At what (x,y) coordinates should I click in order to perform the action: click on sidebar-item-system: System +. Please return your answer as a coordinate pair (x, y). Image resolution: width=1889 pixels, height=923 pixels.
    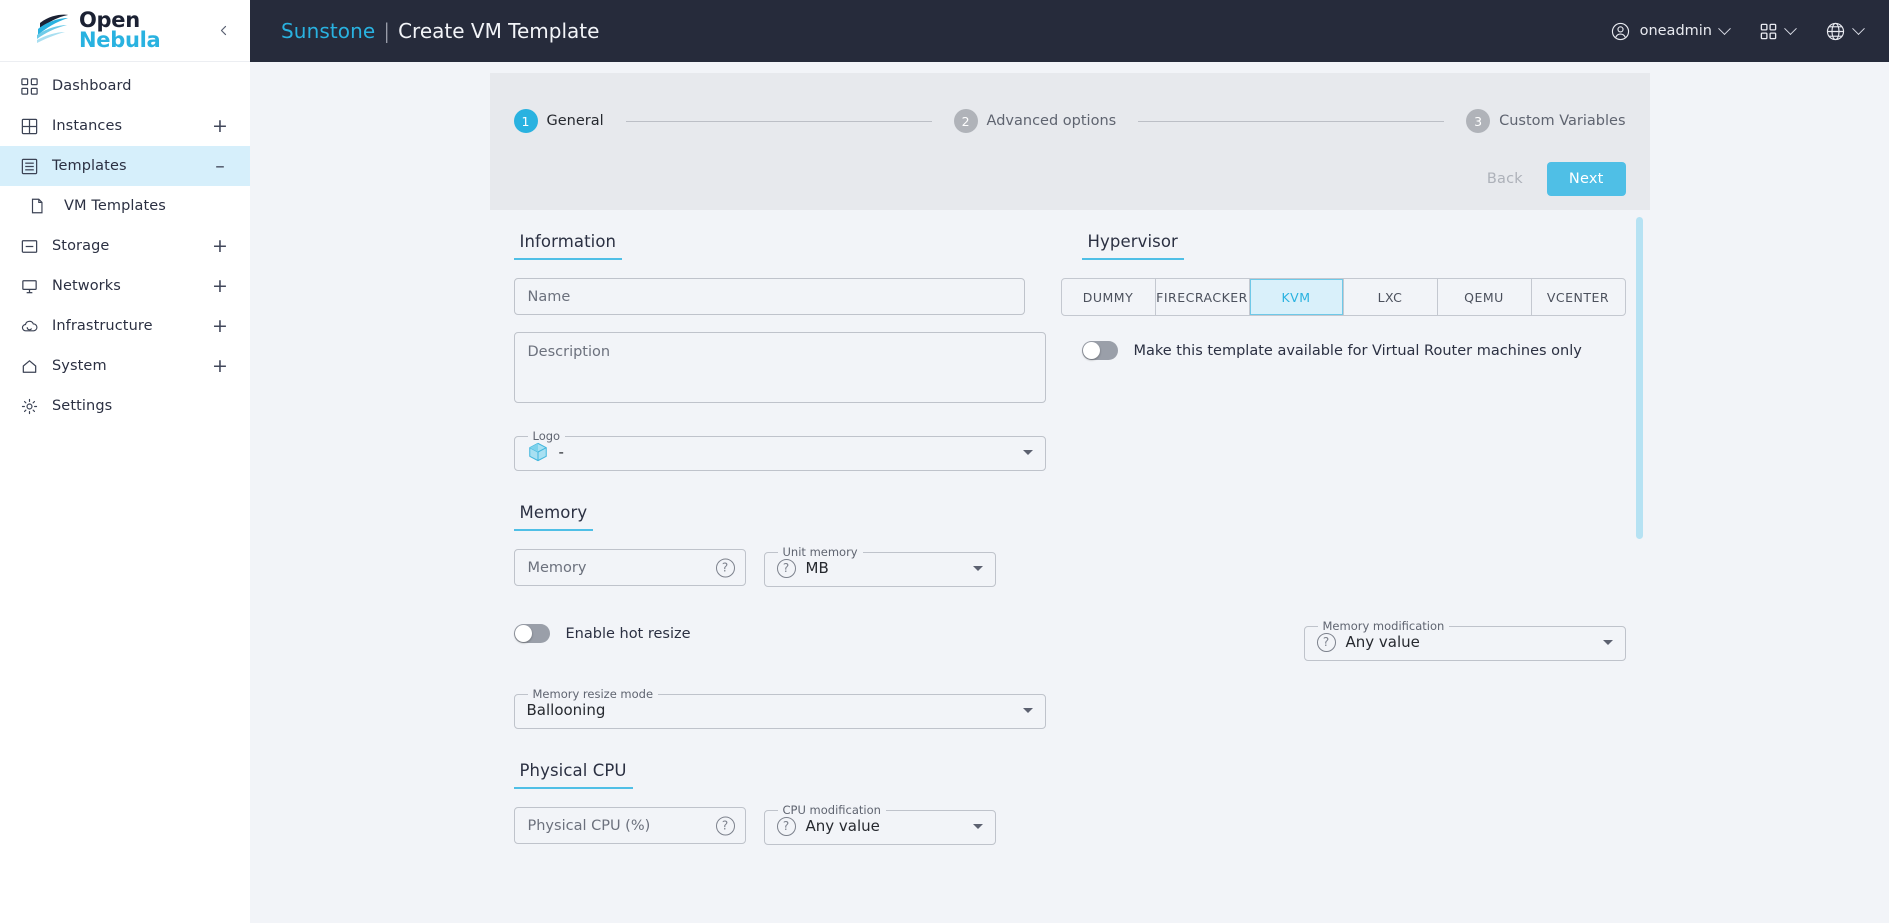
    Looking at the image, I should click on (125, 366).